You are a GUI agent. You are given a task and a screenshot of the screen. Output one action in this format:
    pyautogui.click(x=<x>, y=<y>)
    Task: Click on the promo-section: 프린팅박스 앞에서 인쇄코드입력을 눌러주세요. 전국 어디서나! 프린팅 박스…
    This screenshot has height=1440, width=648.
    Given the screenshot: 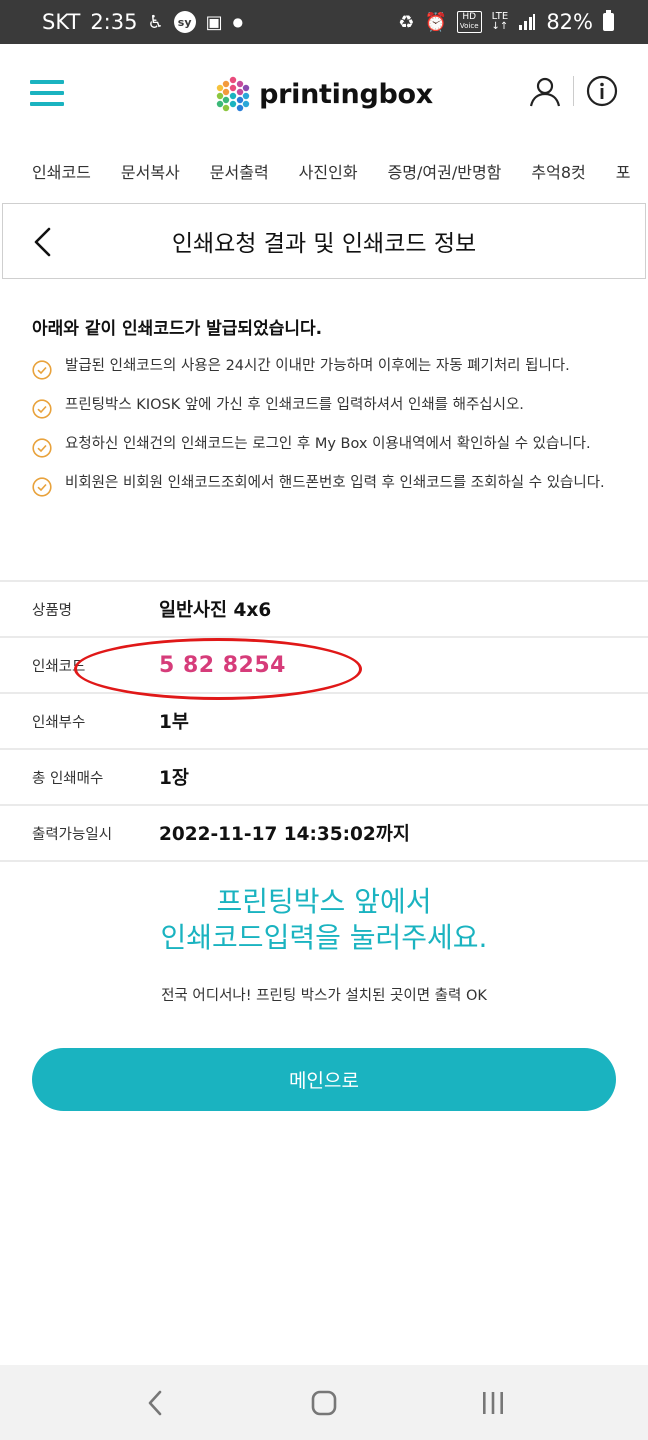 What is the action you would take?
    pyautogui.click(x=324, y=944)
    